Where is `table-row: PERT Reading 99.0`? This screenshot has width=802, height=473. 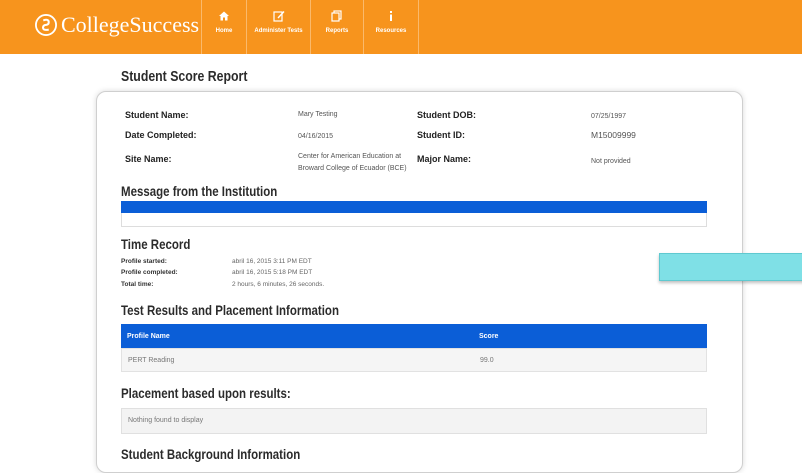 table-row: PERT Reading 99.0 is located at coordinates (414, 360).